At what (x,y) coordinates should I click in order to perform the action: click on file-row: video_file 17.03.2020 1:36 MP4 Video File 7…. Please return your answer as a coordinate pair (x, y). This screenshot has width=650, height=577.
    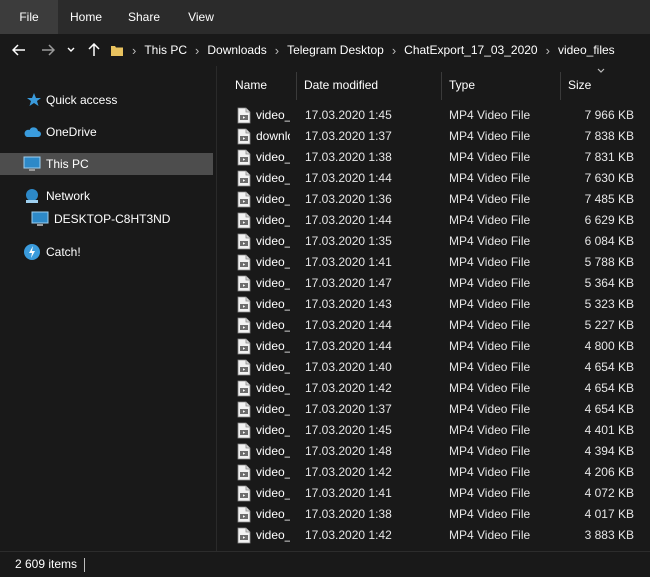
    Looking at the image, I should click on (433, 199).